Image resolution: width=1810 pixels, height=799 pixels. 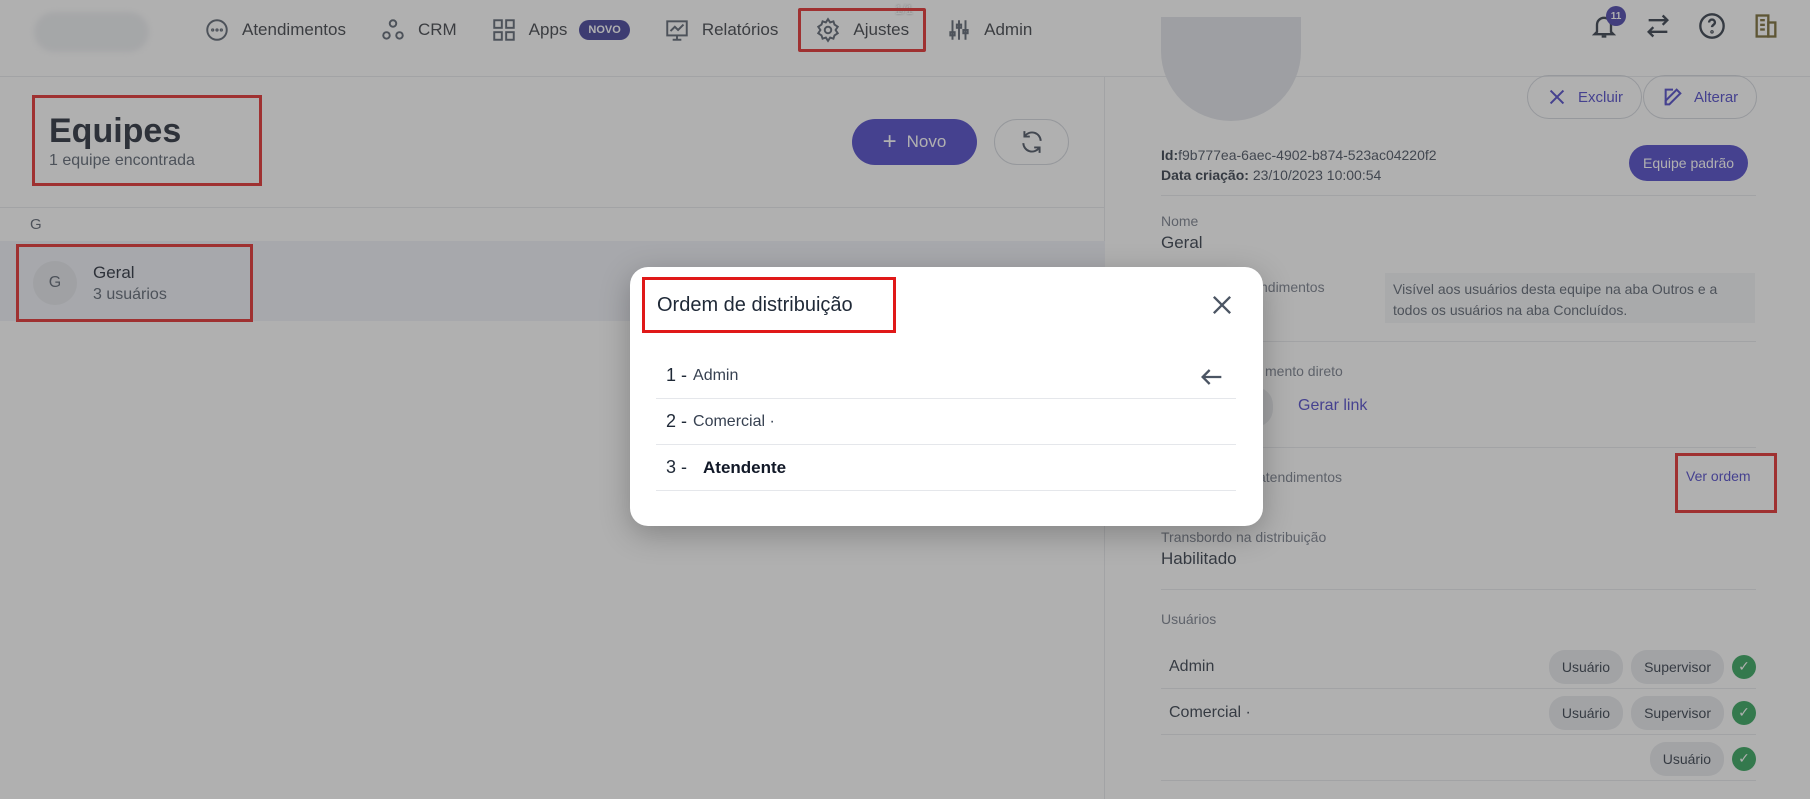 I want to click on order-number: 2 -, so click(x=677, y=421).